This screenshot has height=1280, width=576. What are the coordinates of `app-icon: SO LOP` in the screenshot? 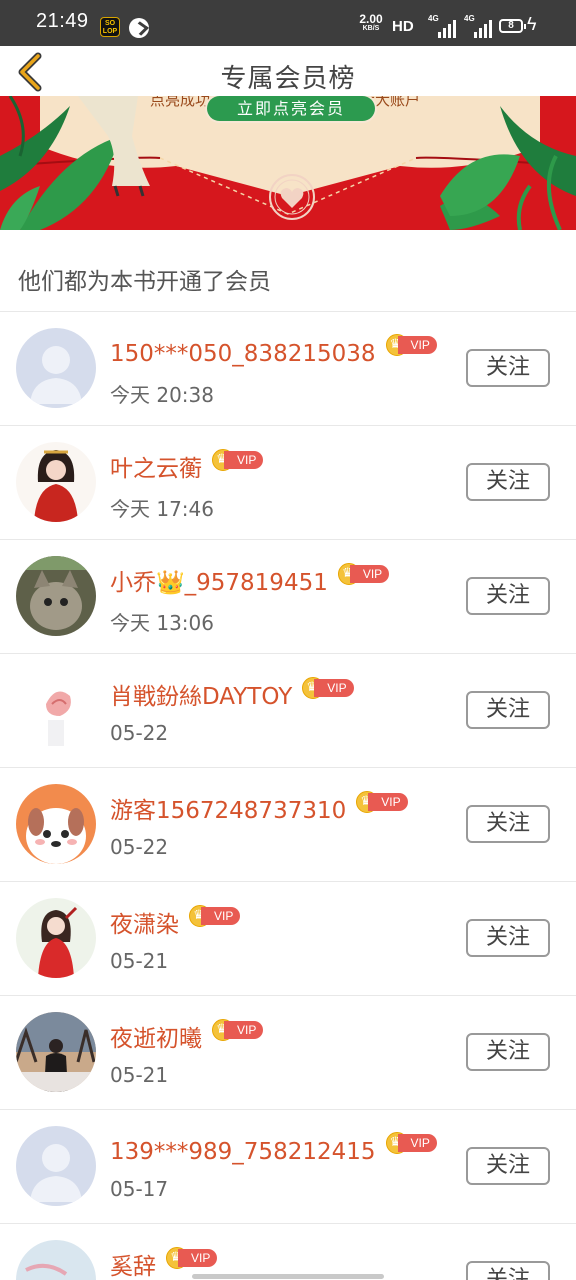 It's located at (110, 27).